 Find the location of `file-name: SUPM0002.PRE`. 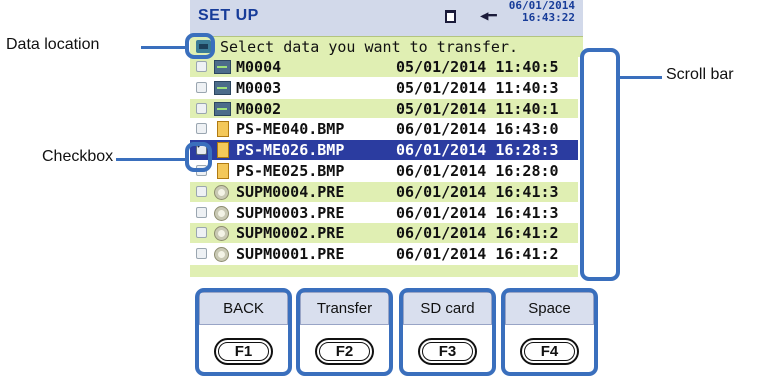

file-name: SUPM0002.PRE is located at coordinates (290, 233).